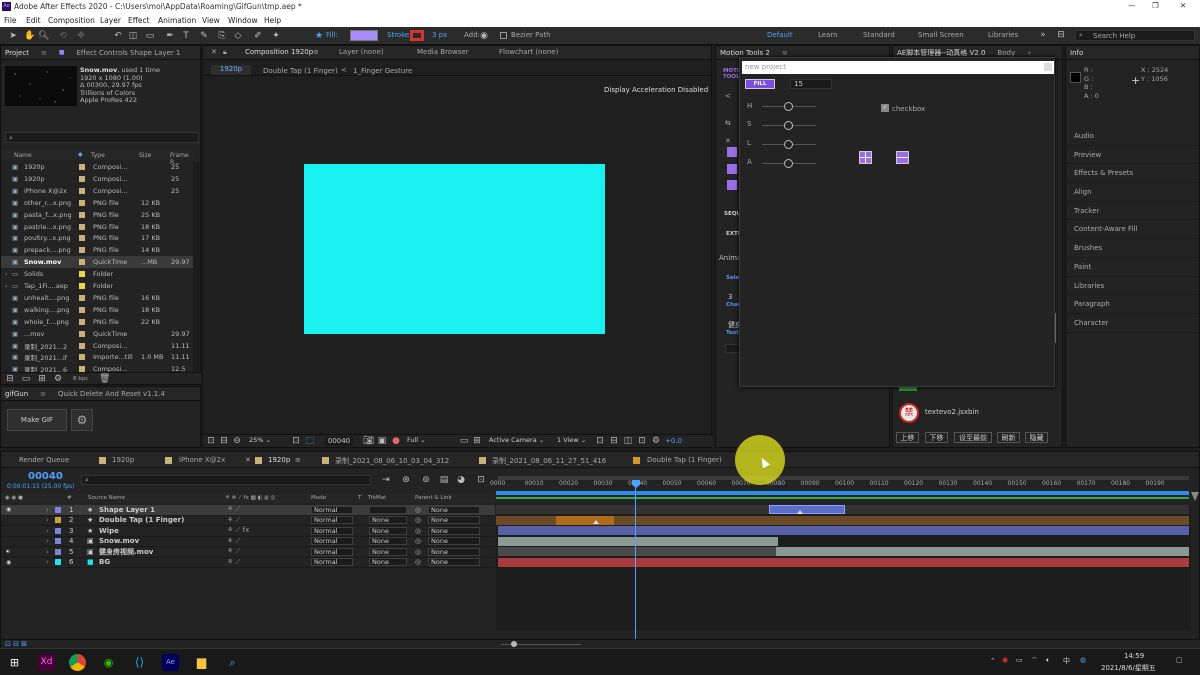 The height and width of the screenshot is (675, 1200). Describe the element at coordinates (37, 420) in the screenshot. I see `make-gif-button: Make GIF` at that location.